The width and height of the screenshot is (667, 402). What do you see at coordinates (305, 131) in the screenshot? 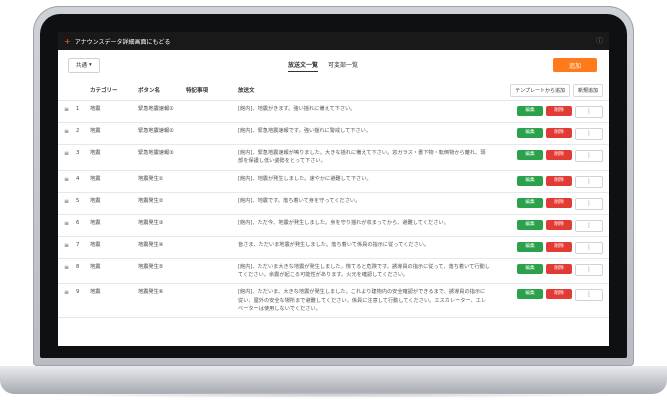
I see `row-text: [館内]、緊急地震速報です。強い揺れに警戒して下さい。` at bounding box center [305, 131].